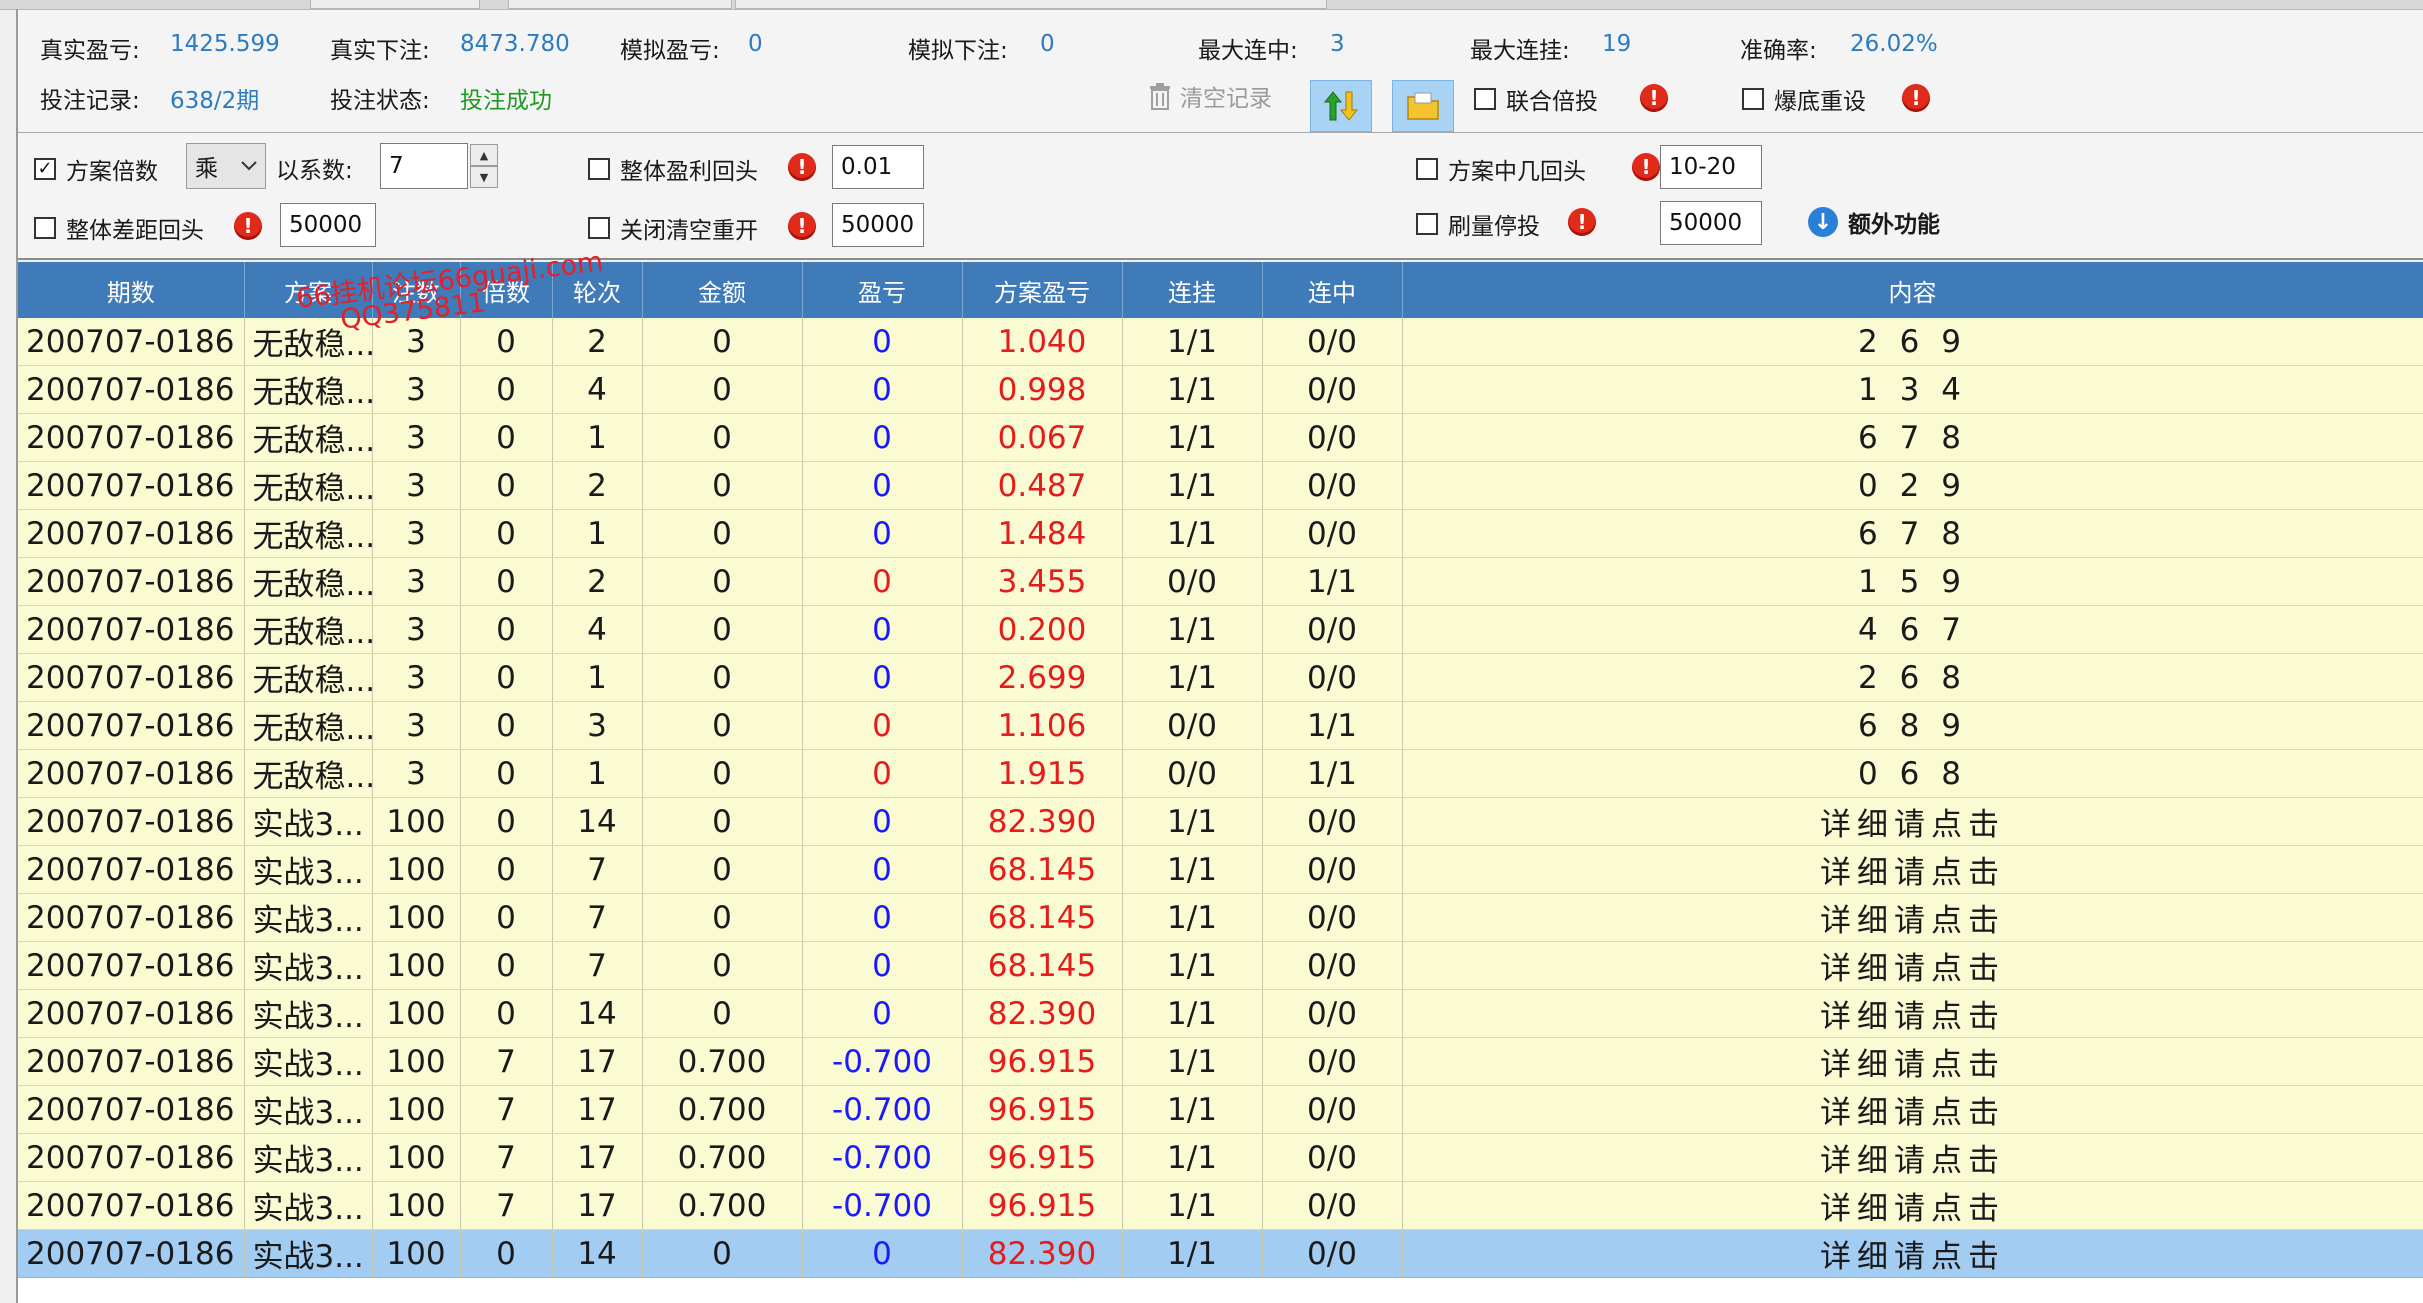  What do you see at coordinates (1192, 342) in the screenshot?
I see `cell-loss-streak: 1/1` at bounding box center [1192, 342].